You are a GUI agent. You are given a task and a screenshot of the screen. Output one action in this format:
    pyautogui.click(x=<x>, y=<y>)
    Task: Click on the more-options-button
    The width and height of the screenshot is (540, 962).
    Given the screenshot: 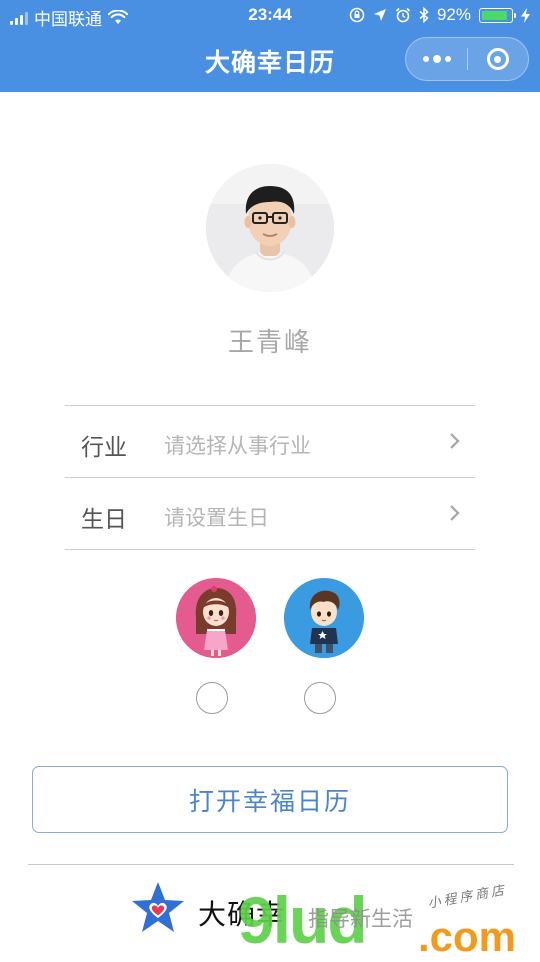 What is the action you would take?
    pyautogui.click(x=436, y=59)
    